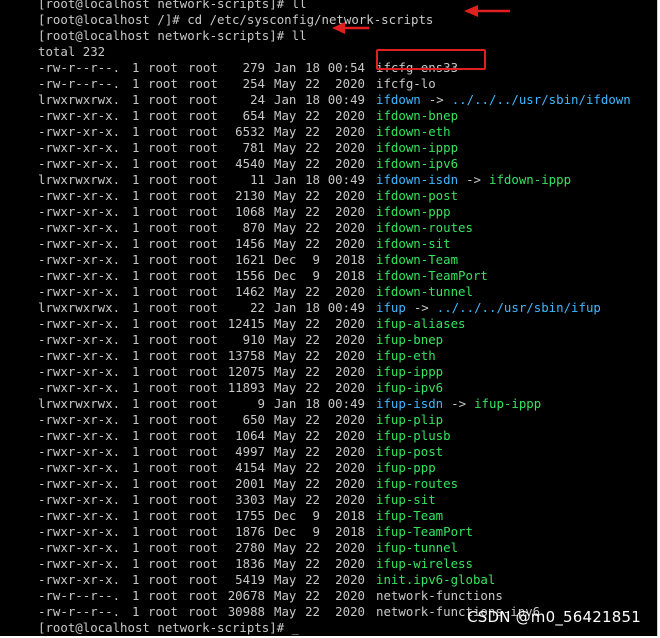 The image size is (660, 638). Describe the element at coordinates (72, 51) in the screenshot. I see `total-text: total 232` at that location.